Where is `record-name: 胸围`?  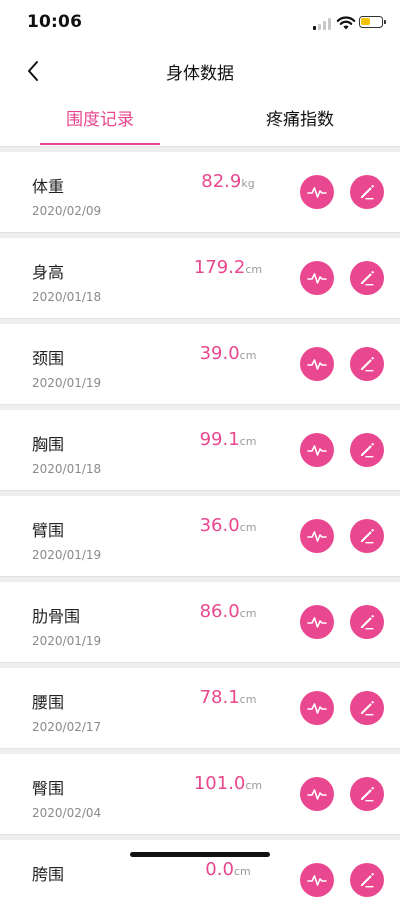
record-name: 胸围 is located at coordinates (48, 444).